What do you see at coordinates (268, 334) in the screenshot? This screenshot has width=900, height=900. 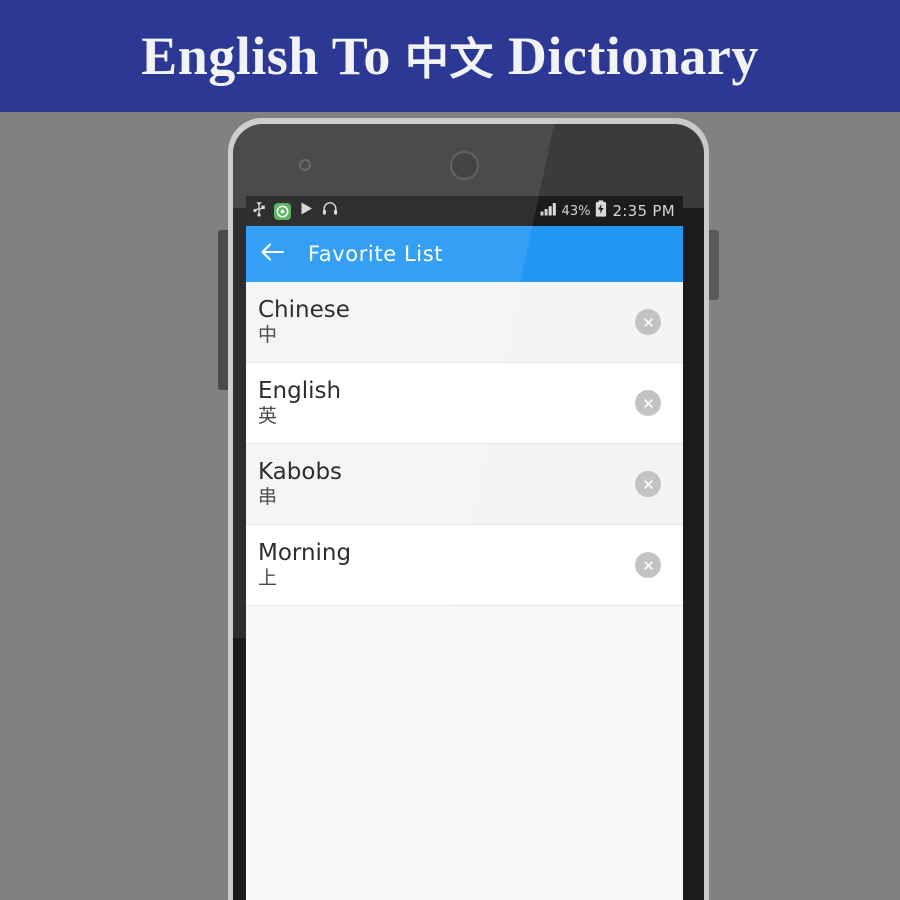 I see `list-item-translation: 中` at bounding box center [268, 334].